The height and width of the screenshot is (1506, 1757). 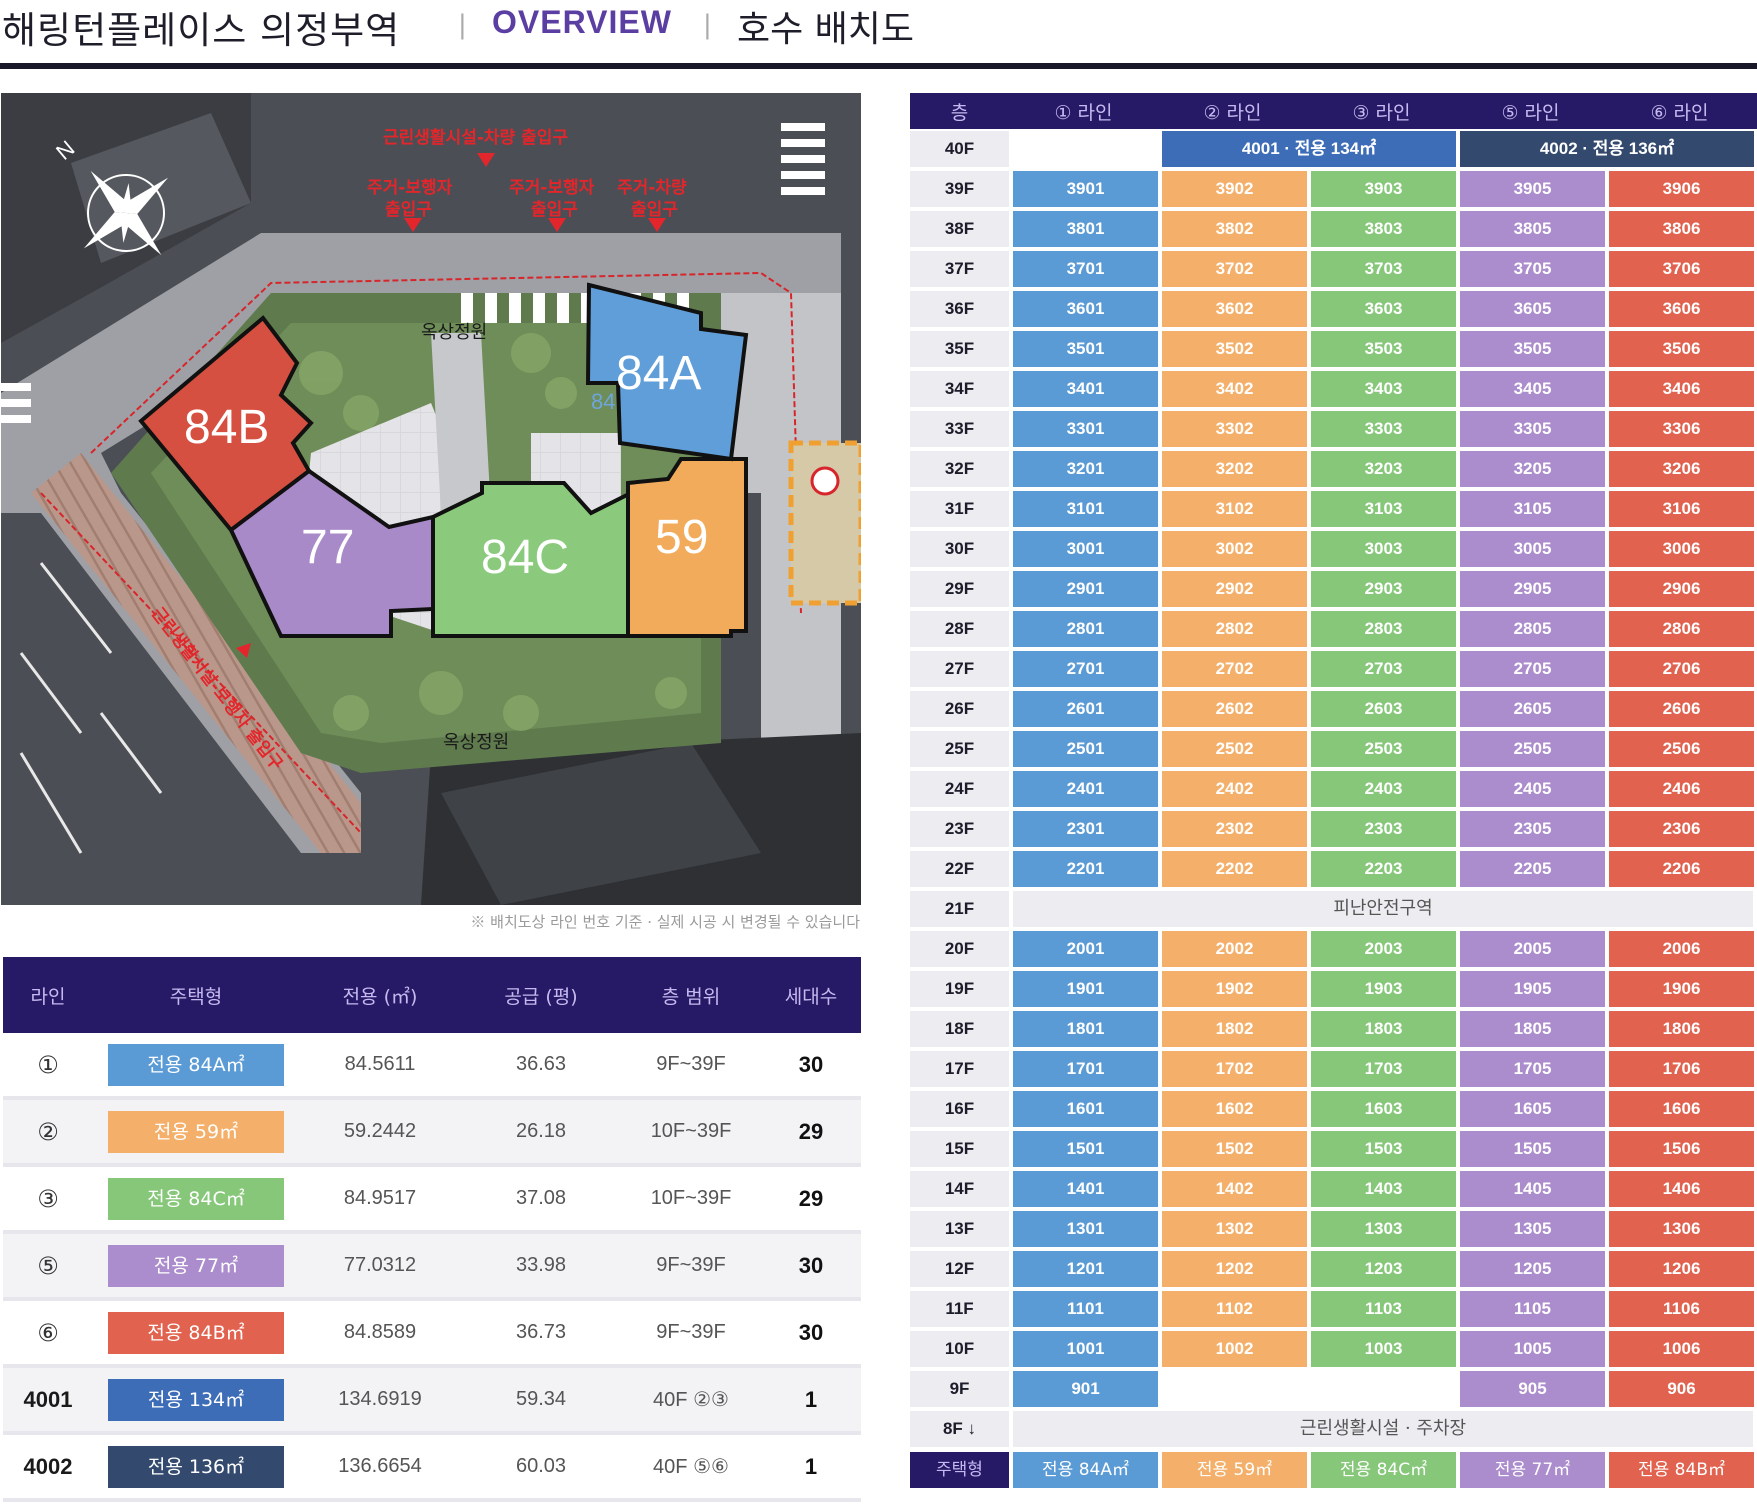 What do you see at coordinates (1383, 989) in the screenshot?
I see `unit-cell: 1903` at bounding box center [1383, 989].